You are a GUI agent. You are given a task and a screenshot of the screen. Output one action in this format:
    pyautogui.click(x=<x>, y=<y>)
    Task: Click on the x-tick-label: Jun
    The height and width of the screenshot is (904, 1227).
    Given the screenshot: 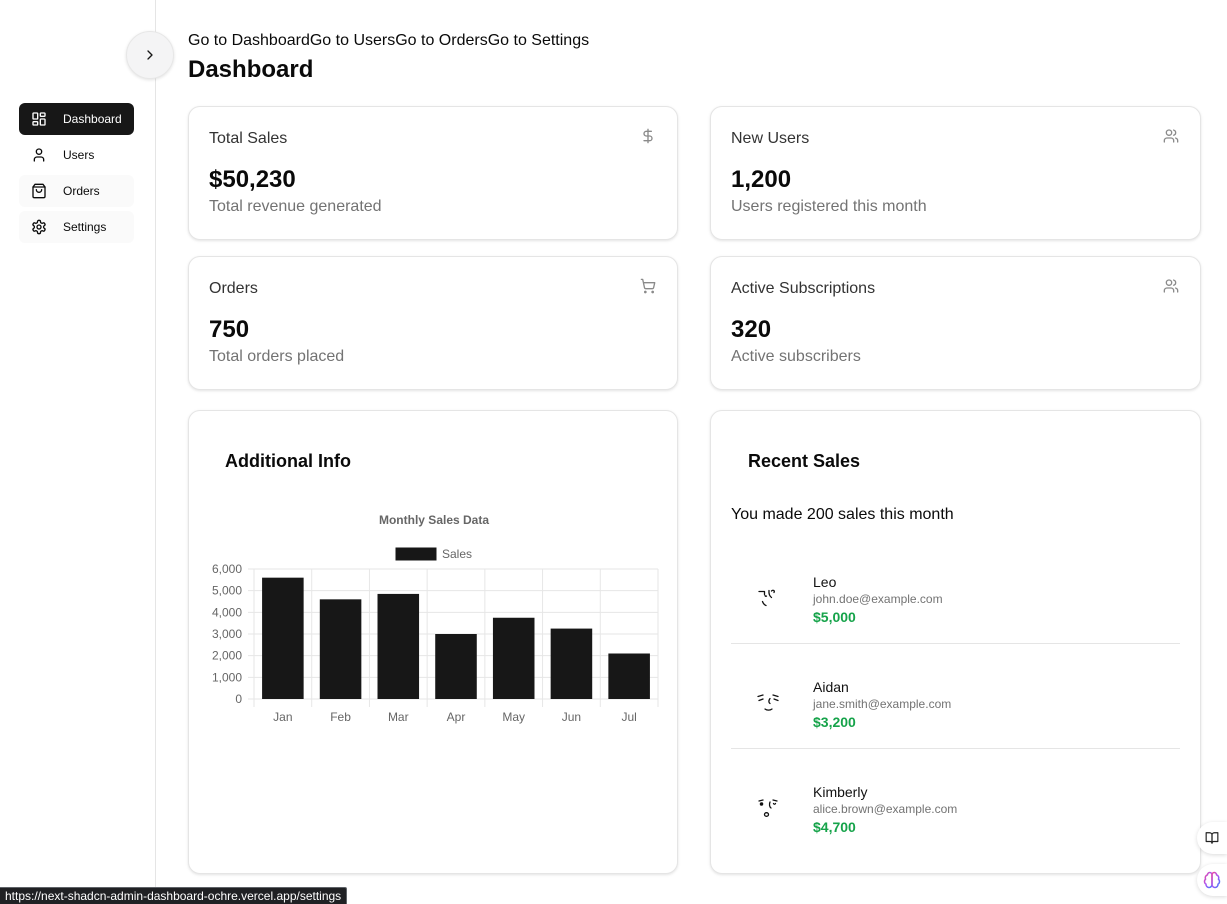 What is the action you would take?
    pyautogui.click(x=571, y=717)
    